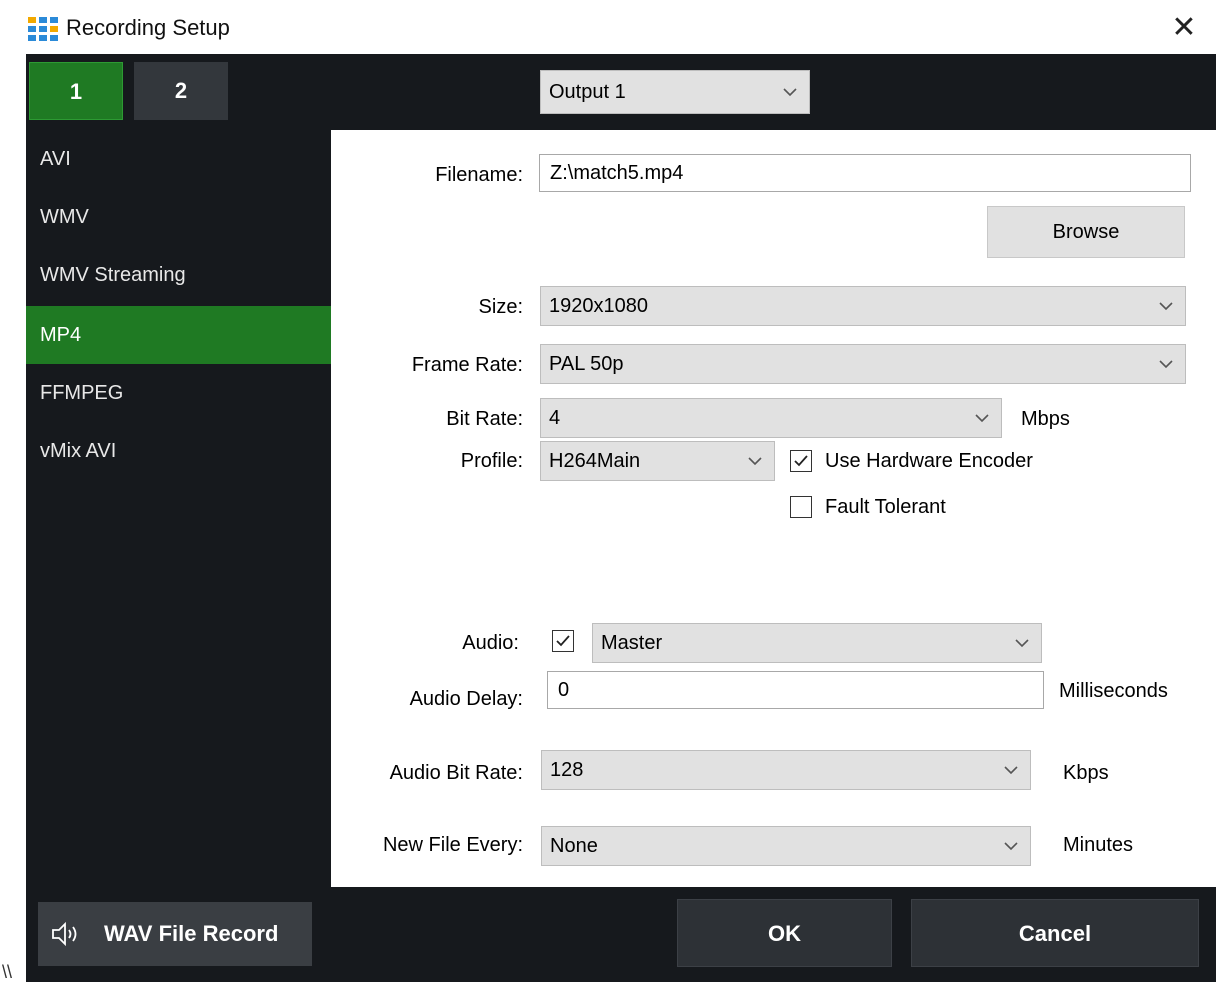 The width and height of the screenshot is (1216, 982). I want to click on audio-delay-unit: Milliseconds, so click(1113, 691).